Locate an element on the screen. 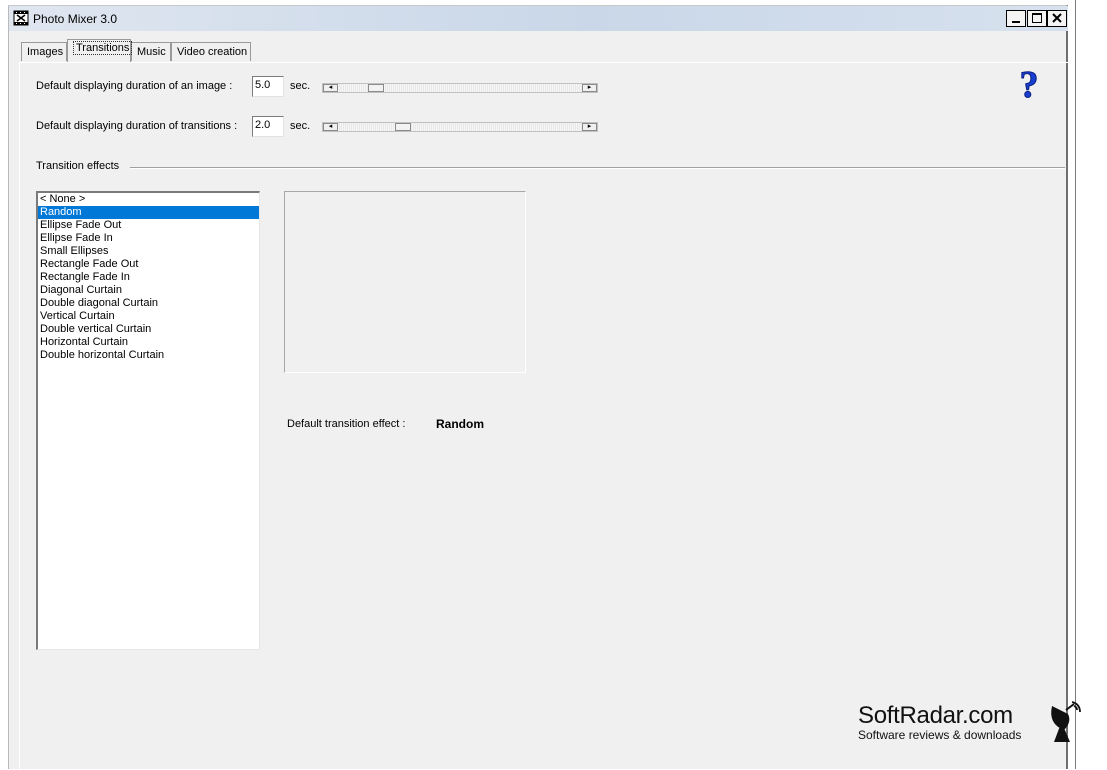 The image size is (1107, 770). tab-video-creation-label: Video creation is located at coordinates (212, 52).